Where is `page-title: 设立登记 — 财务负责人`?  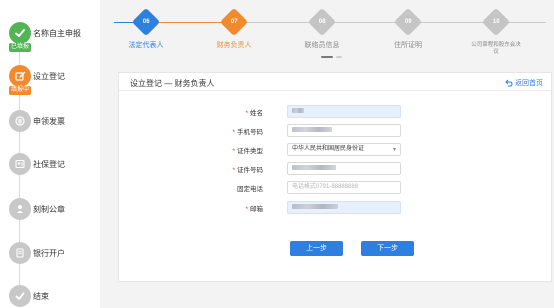
page-title: 设立登记 — 财务负责人 is located at coordinates (172, 83).